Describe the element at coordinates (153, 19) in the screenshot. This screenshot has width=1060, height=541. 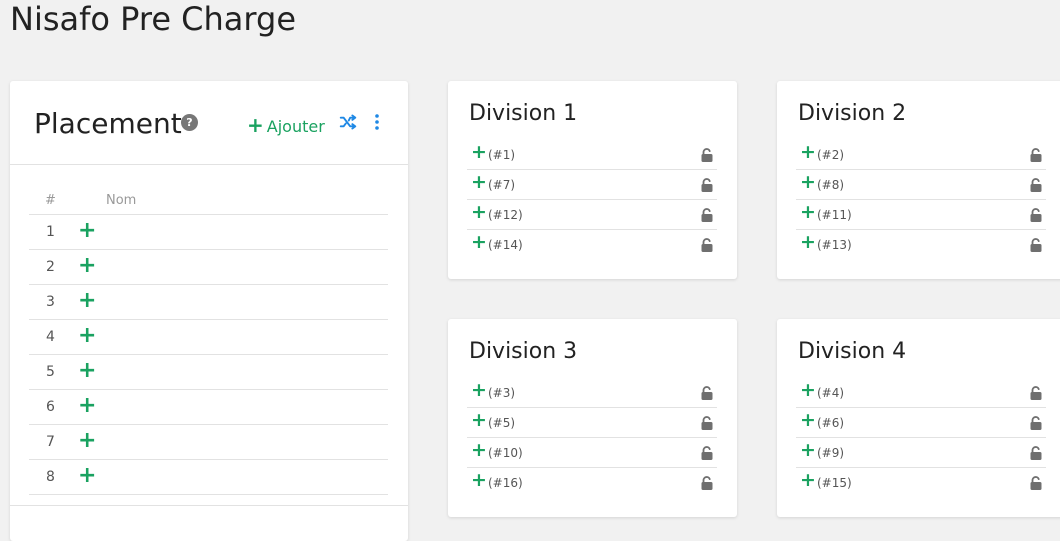
I see `page-title: Nisafo Pre Charge` at that location.